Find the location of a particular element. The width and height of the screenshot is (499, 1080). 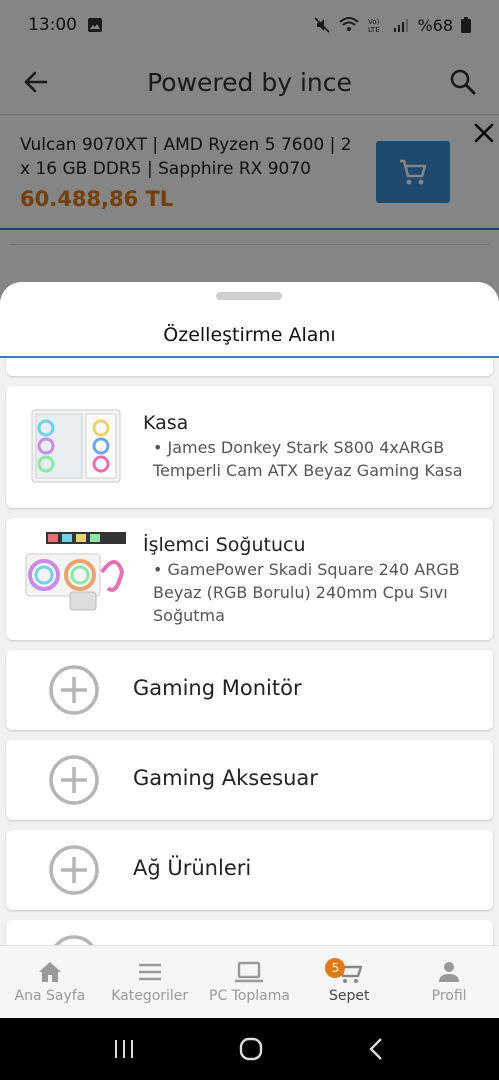

sheet-title: Özelleştirme Alanı is located at coordinates (249, 335).